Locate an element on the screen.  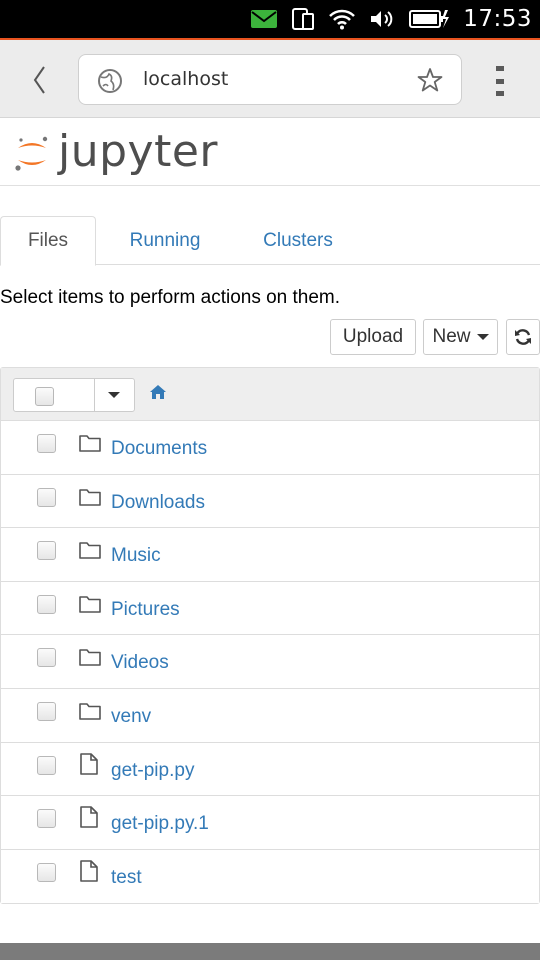
mail-icon is located at coordinates (264, 19).